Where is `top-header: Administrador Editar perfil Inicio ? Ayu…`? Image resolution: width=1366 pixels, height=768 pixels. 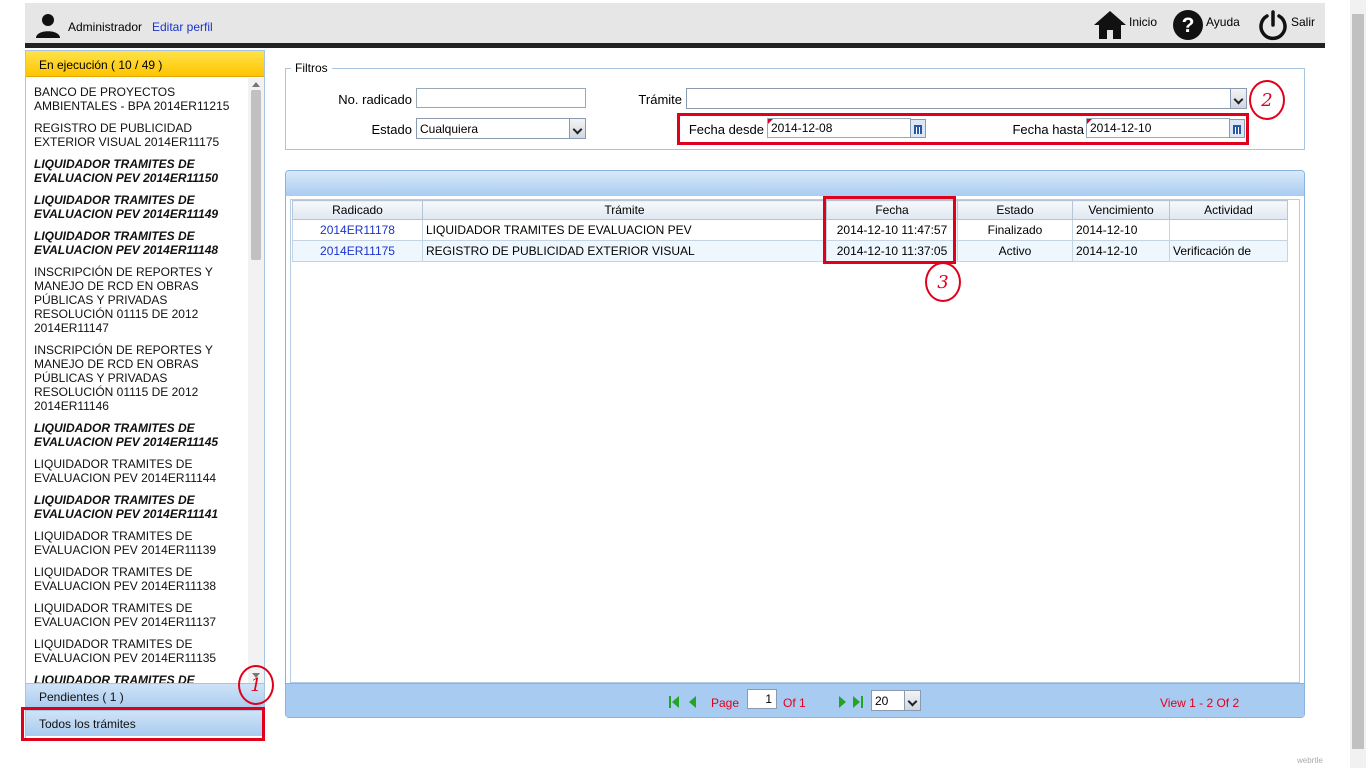
top-header: Administrador Editar perfil Inicio ? Ayu… is located at coordinates (675, 24).